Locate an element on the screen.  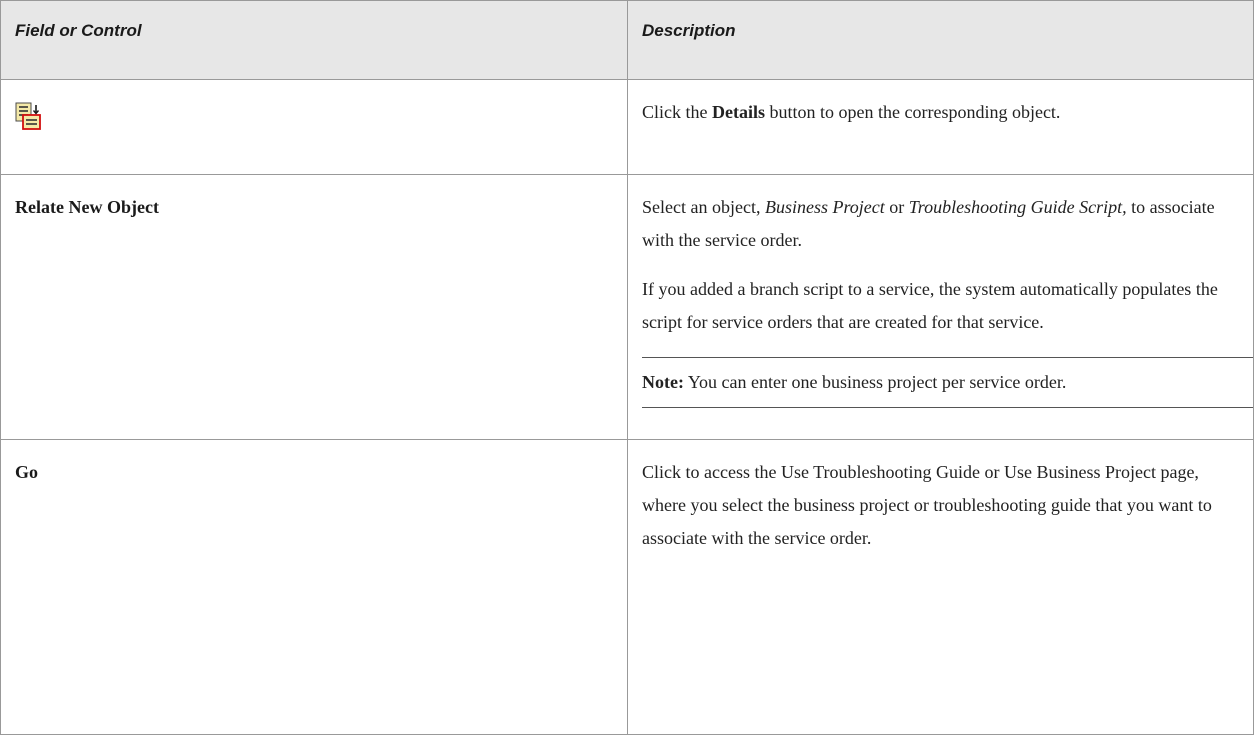
header-field-or-control: Field or Control is located at coordinates (314, 40).